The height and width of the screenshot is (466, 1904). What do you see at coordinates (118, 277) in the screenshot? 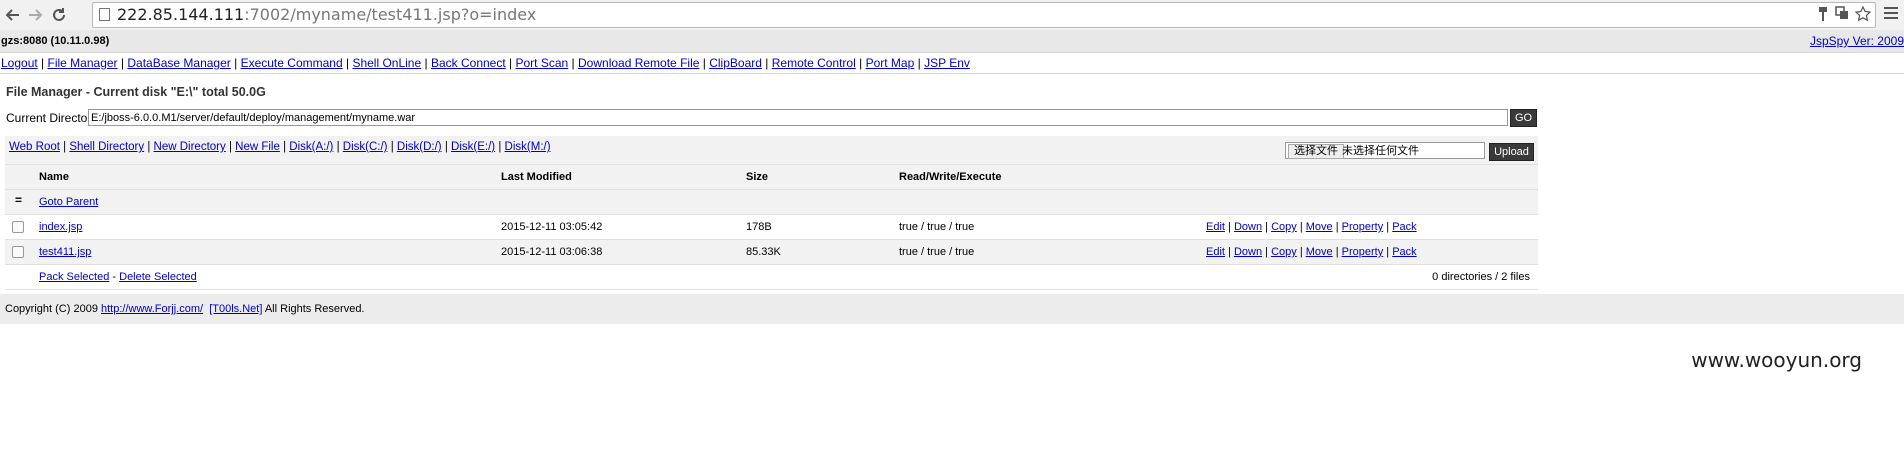
I see `bulk-actions: Pack Selected - Delete Selected` at bounding box center [118, 277].